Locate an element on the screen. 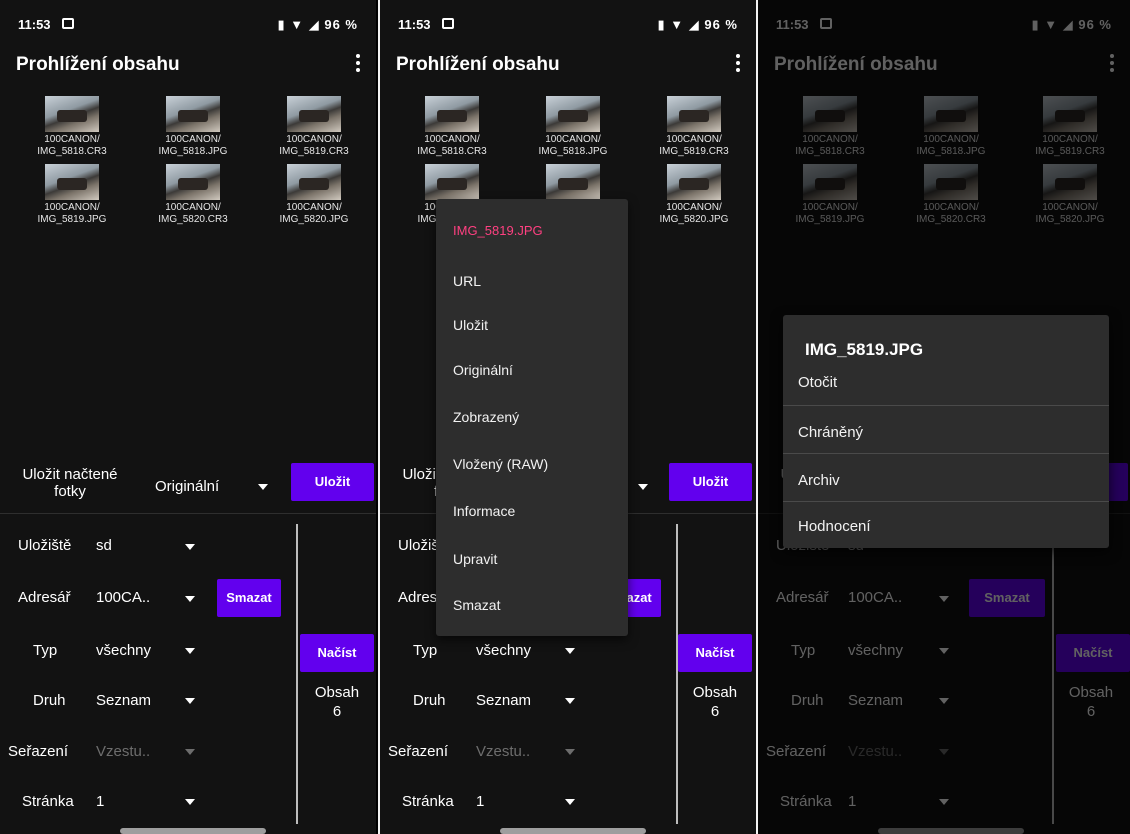 The width and height of the screenshot is (1130, 834). dialog-item-rating: Hodnocení is located at coordinates (834, 526).